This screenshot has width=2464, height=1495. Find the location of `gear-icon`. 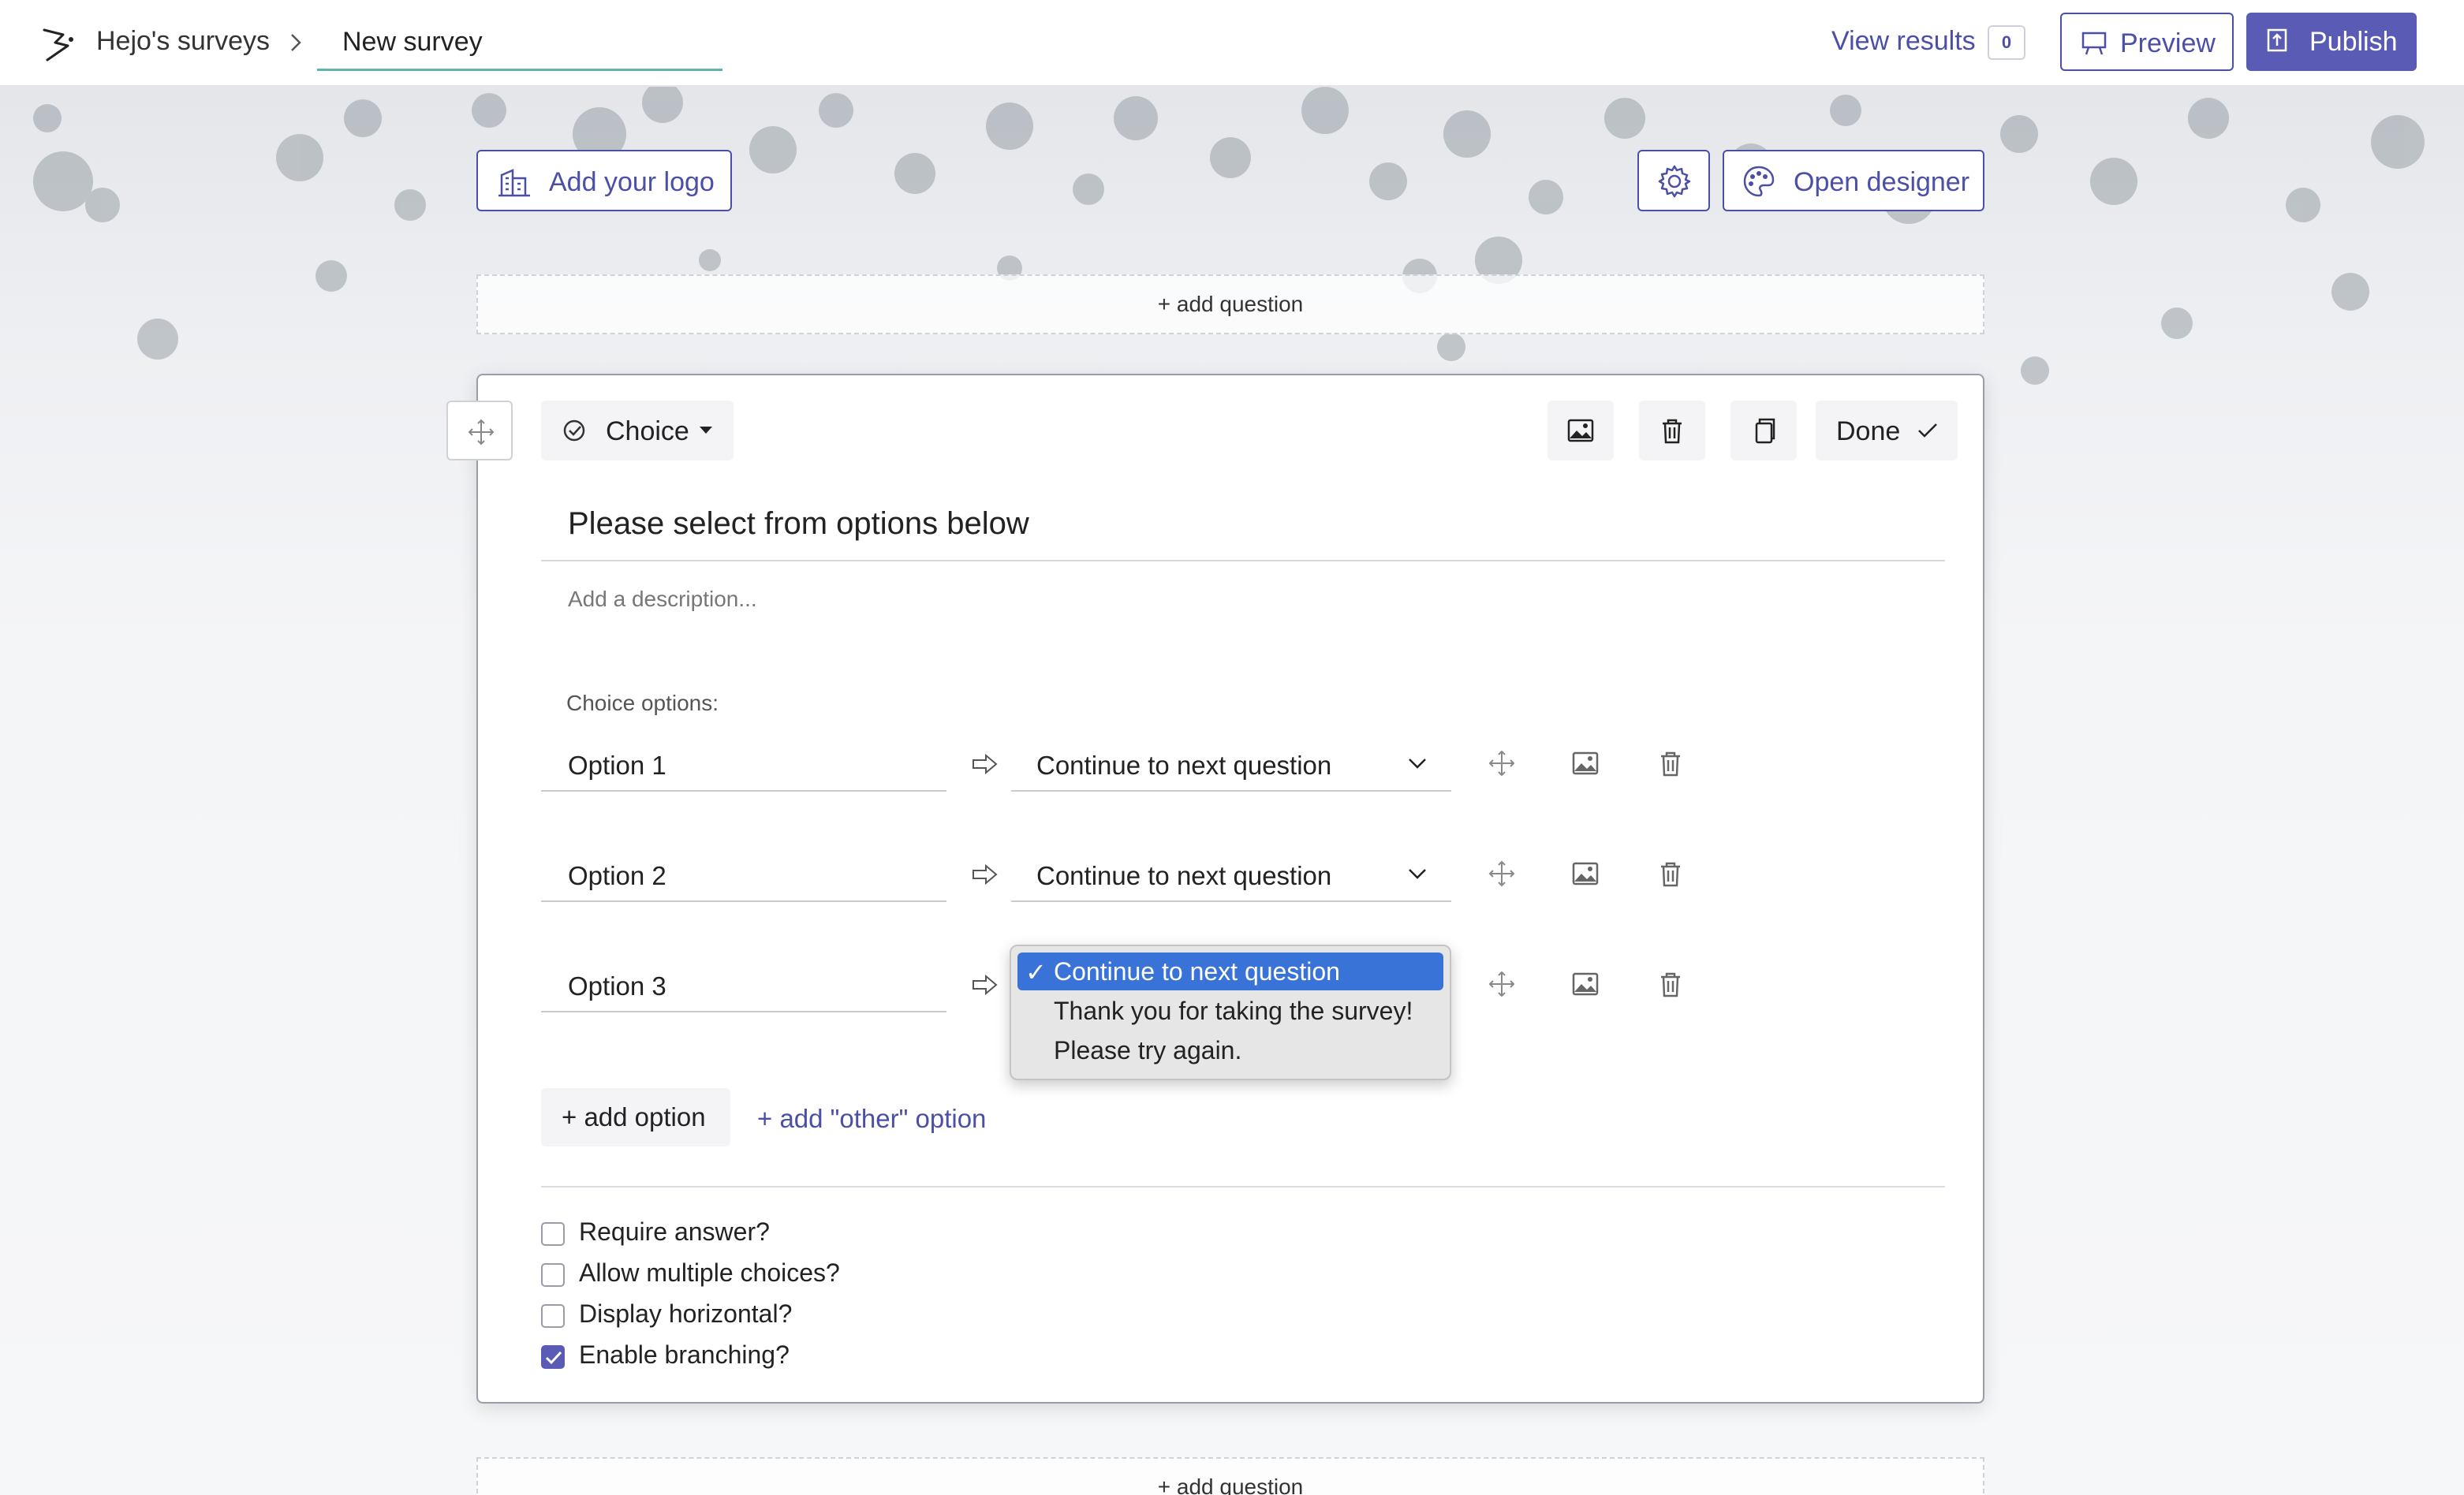

gear-icon is located at coordinates (1674, 181).